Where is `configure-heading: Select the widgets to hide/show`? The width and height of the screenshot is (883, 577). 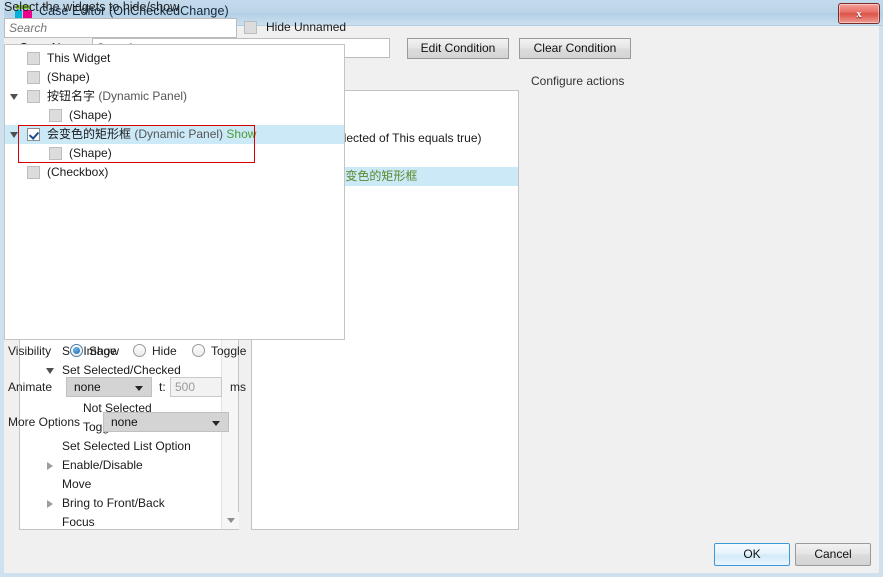
configure-heading: Select the widgets to hide/show is located at coordinates (92, 7).